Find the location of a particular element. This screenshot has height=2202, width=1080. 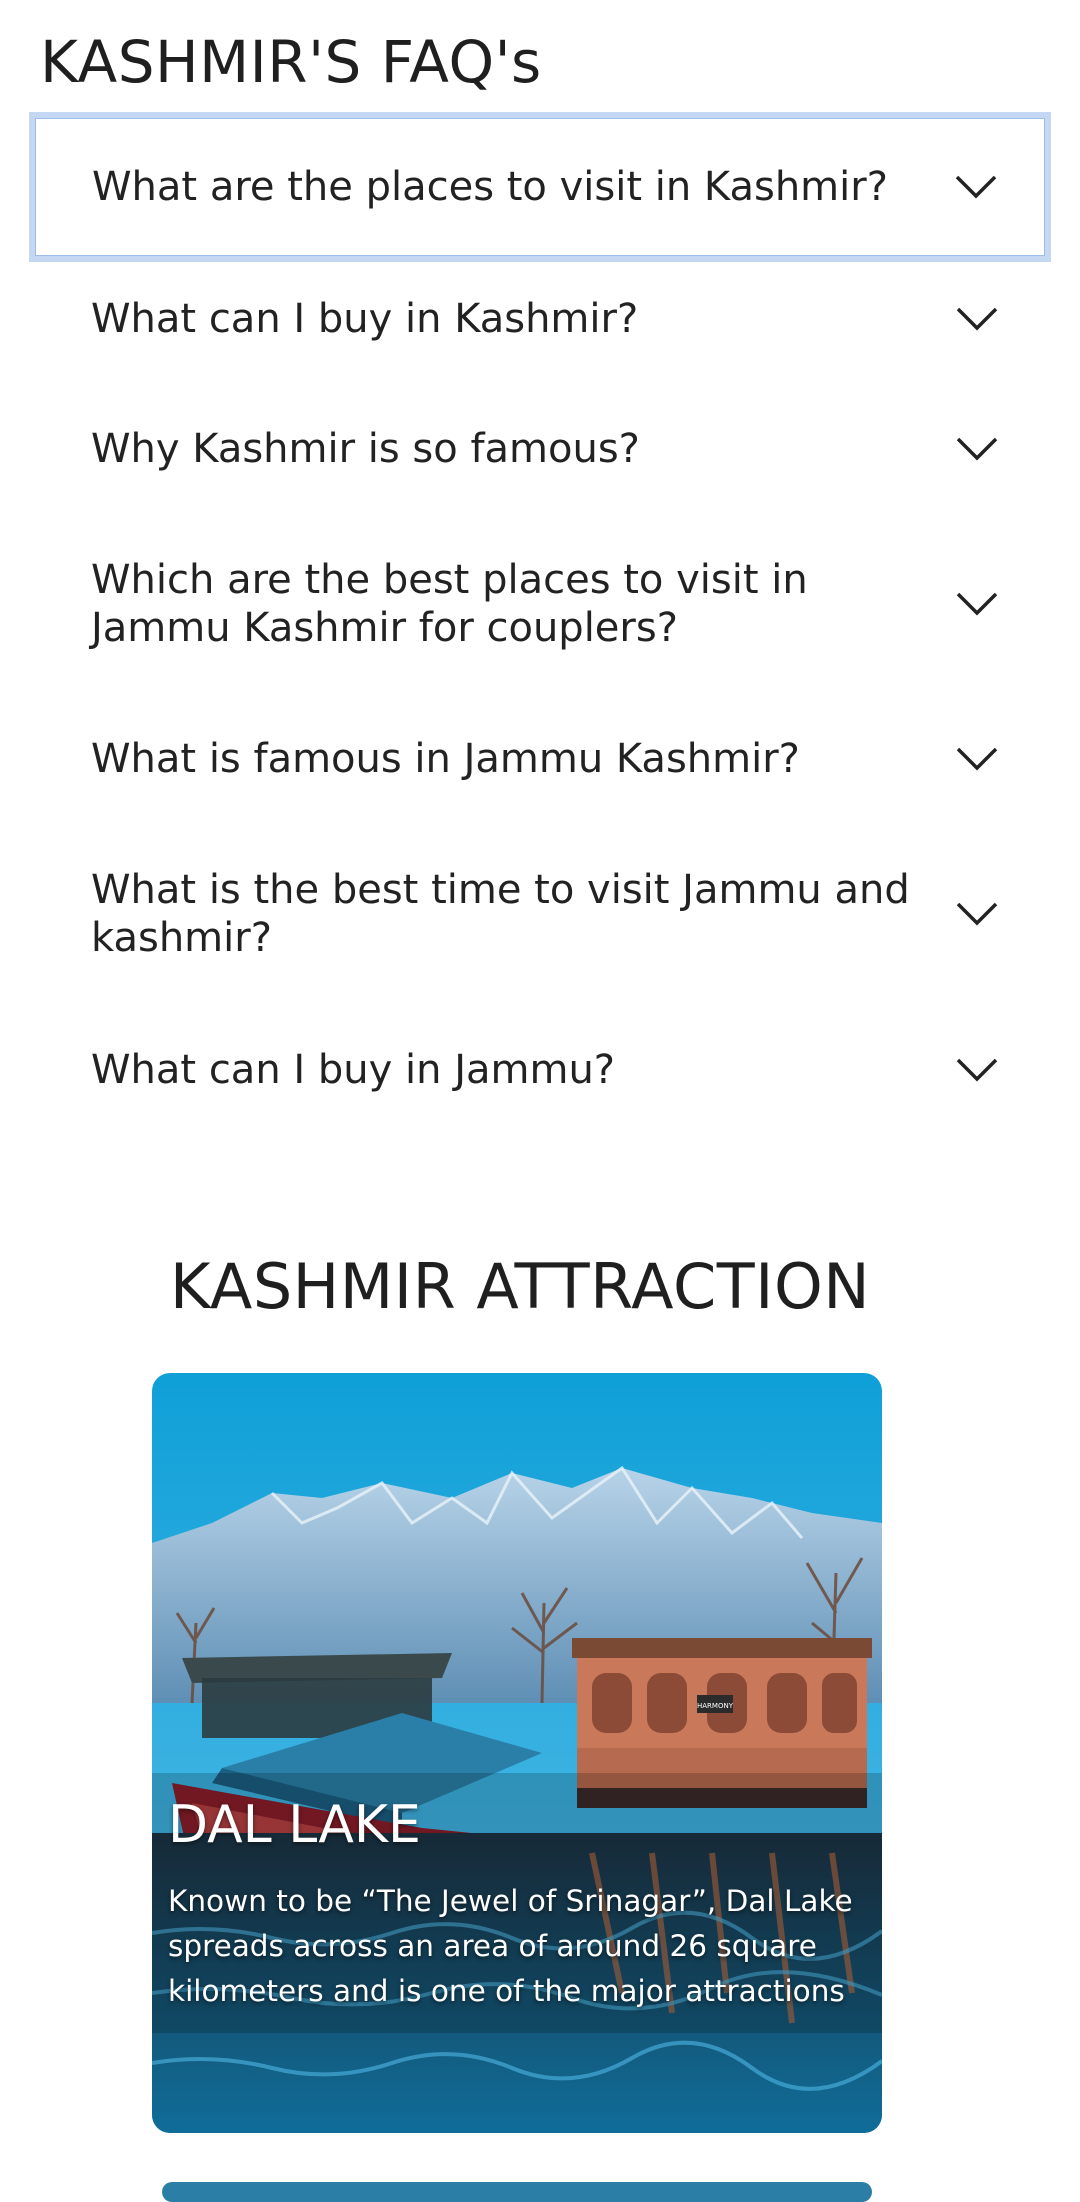

houseboat-sign: HARMONY is located at coordinates (715, 1706).